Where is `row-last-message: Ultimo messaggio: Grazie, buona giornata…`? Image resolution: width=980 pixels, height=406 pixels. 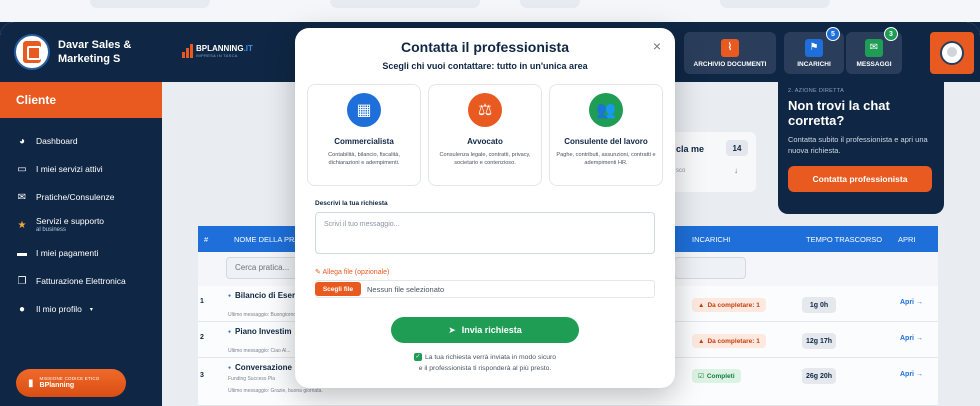 row-last-message: Ultimo messaggio: Grazie, buona giornata… is located at coordinates (275, 391).